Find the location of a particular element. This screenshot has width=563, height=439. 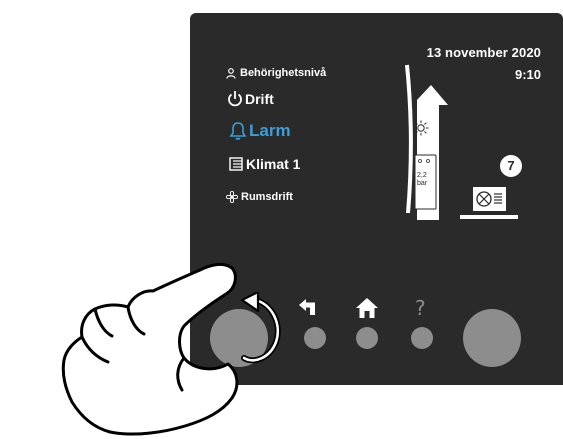

hand-icon is located at coordinates (150, 349).